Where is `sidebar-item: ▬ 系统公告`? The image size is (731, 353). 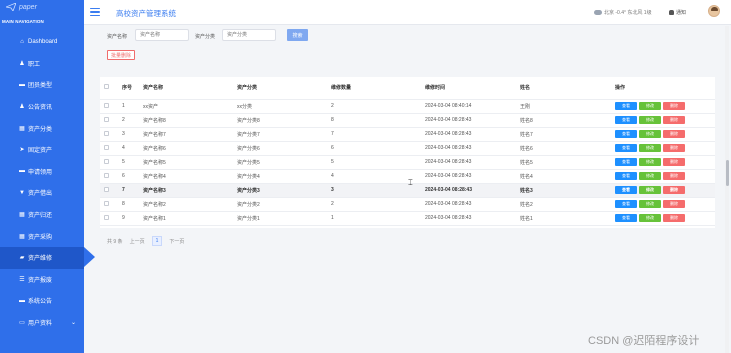 sidebar-item: ▬ 系统公告 is located at coordinates (42, 301).